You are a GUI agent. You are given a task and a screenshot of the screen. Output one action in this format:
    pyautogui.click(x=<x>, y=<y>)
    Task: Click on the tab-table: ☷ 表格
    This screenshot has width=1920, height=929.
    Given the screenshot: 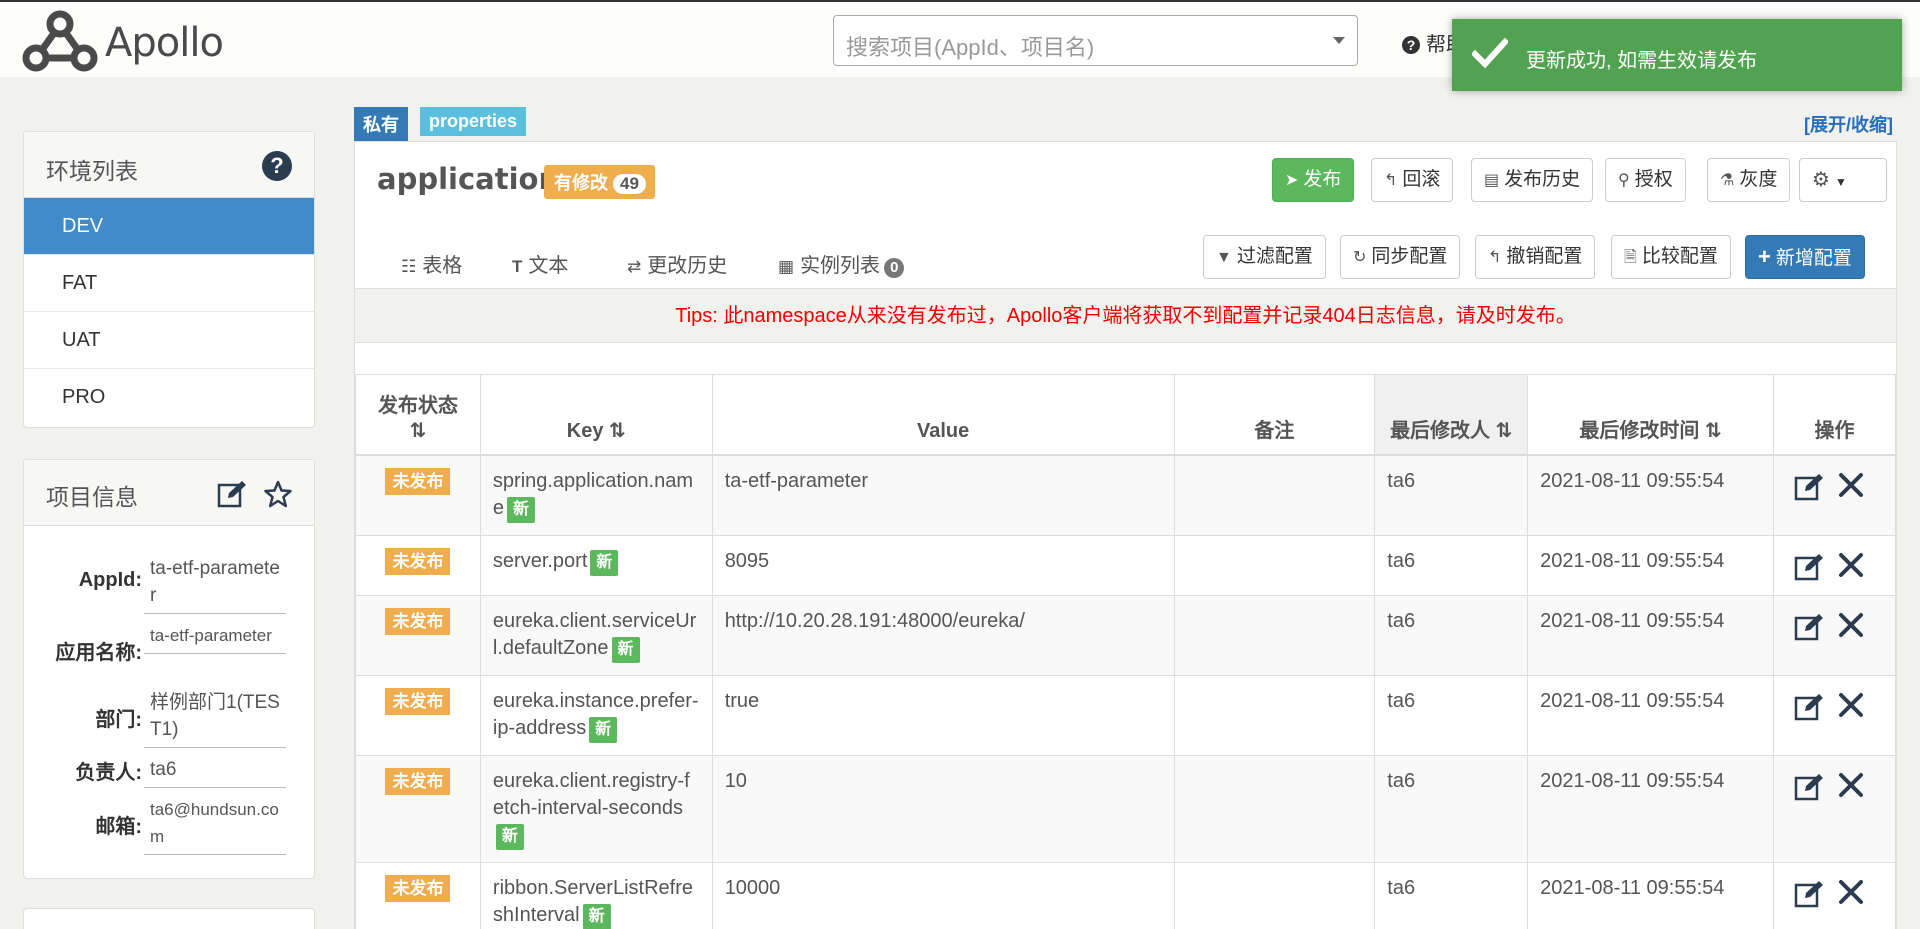 What is the action you would take?
    pyautogui.click(x=431, y=269)
    